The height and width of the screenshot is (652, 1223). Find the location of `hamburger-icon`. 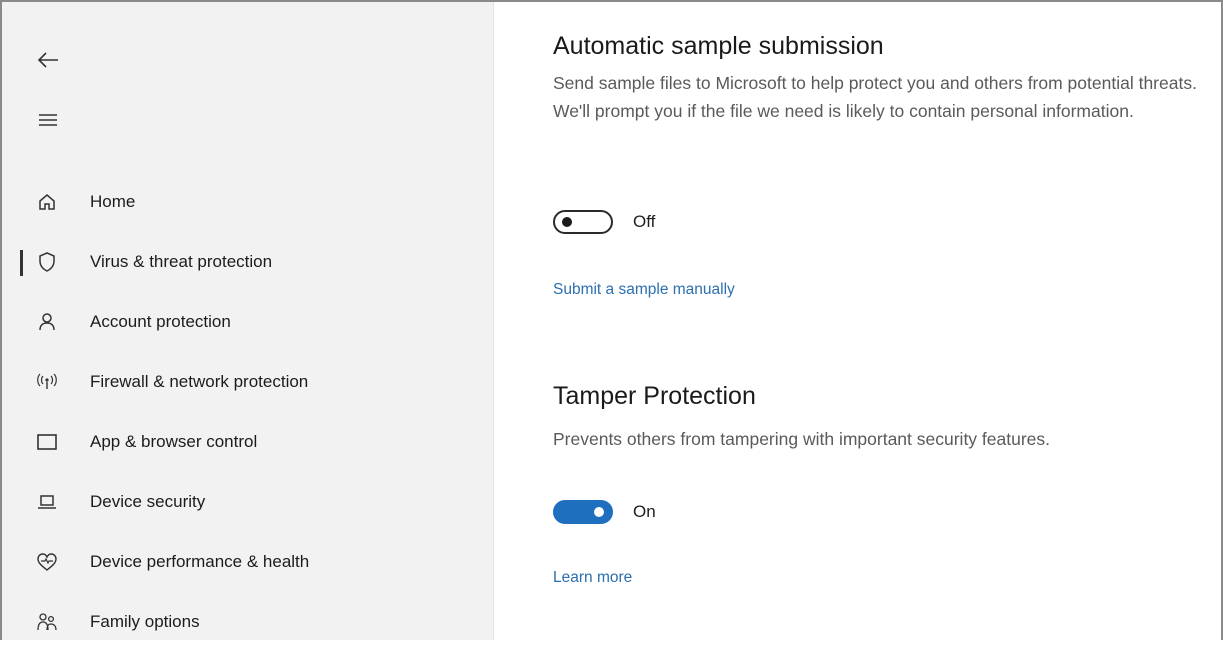

hamburger-icon is located at coordinates (48, 120).